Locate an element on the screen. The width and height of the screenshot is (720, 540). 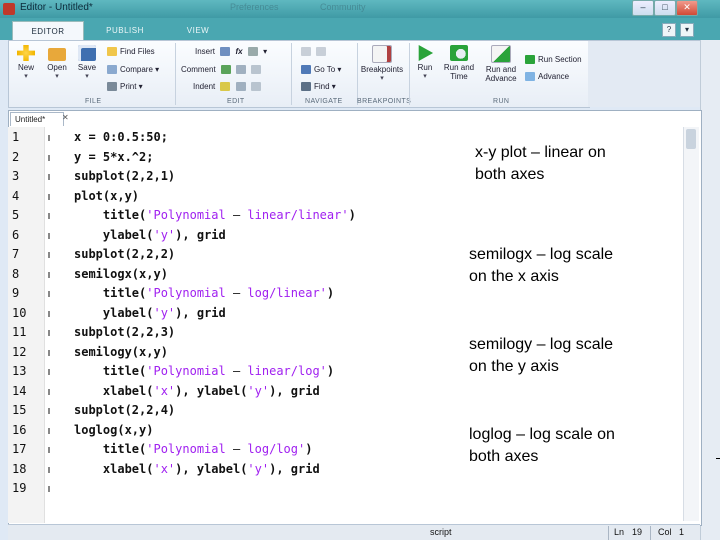
maximize-button: □ is located at coordinates (665, 8).